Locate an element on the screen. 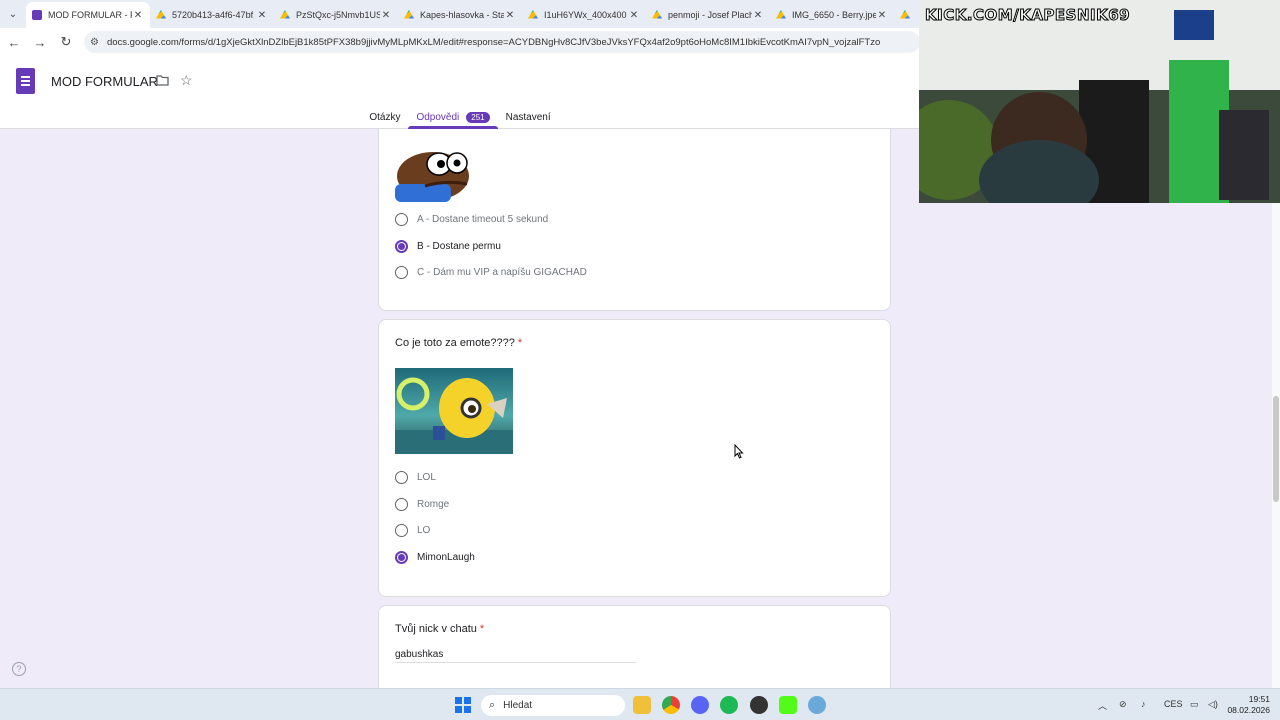 The width and height of the screenshot is (1280, 720). kick-icon is located at coordinates (788, 705).